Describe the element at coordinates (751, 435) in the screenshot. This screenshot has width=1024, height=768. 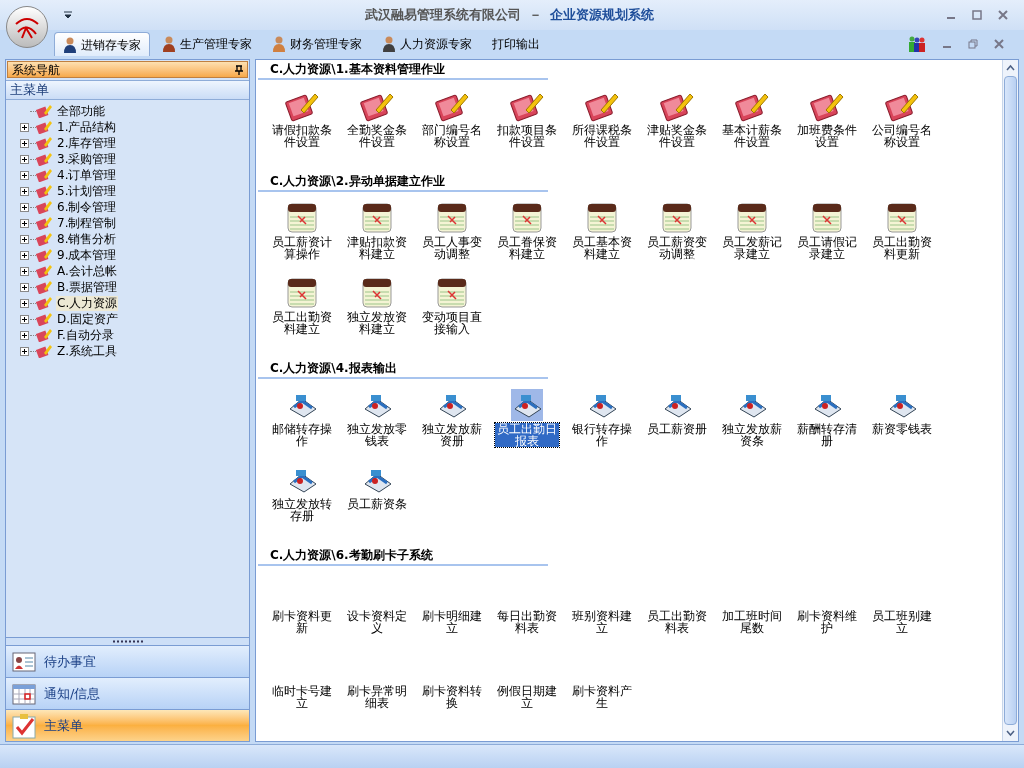
I see `function-item: 独立发放薪资条` at that location.